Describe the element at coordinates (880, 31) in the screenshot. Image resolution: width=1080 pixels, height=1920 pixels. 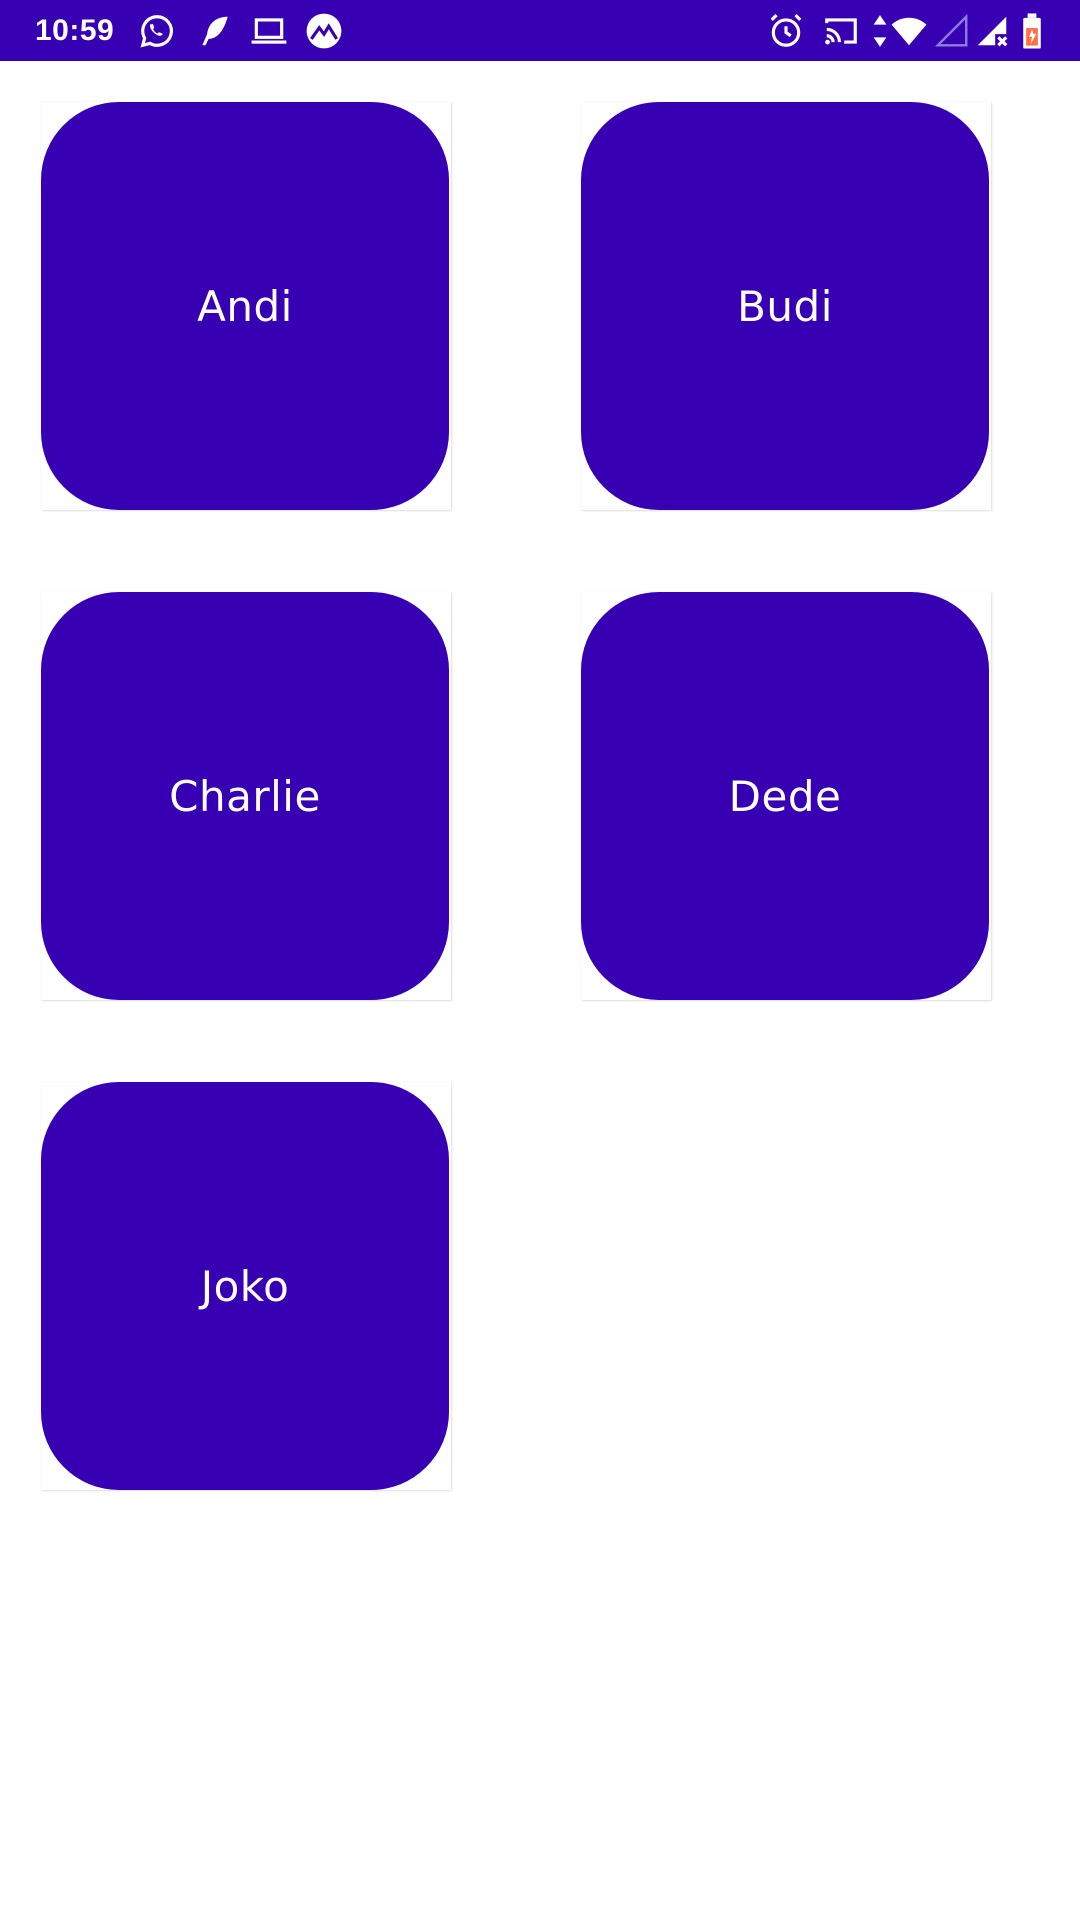
I see `data-arrows-icon` at that location.